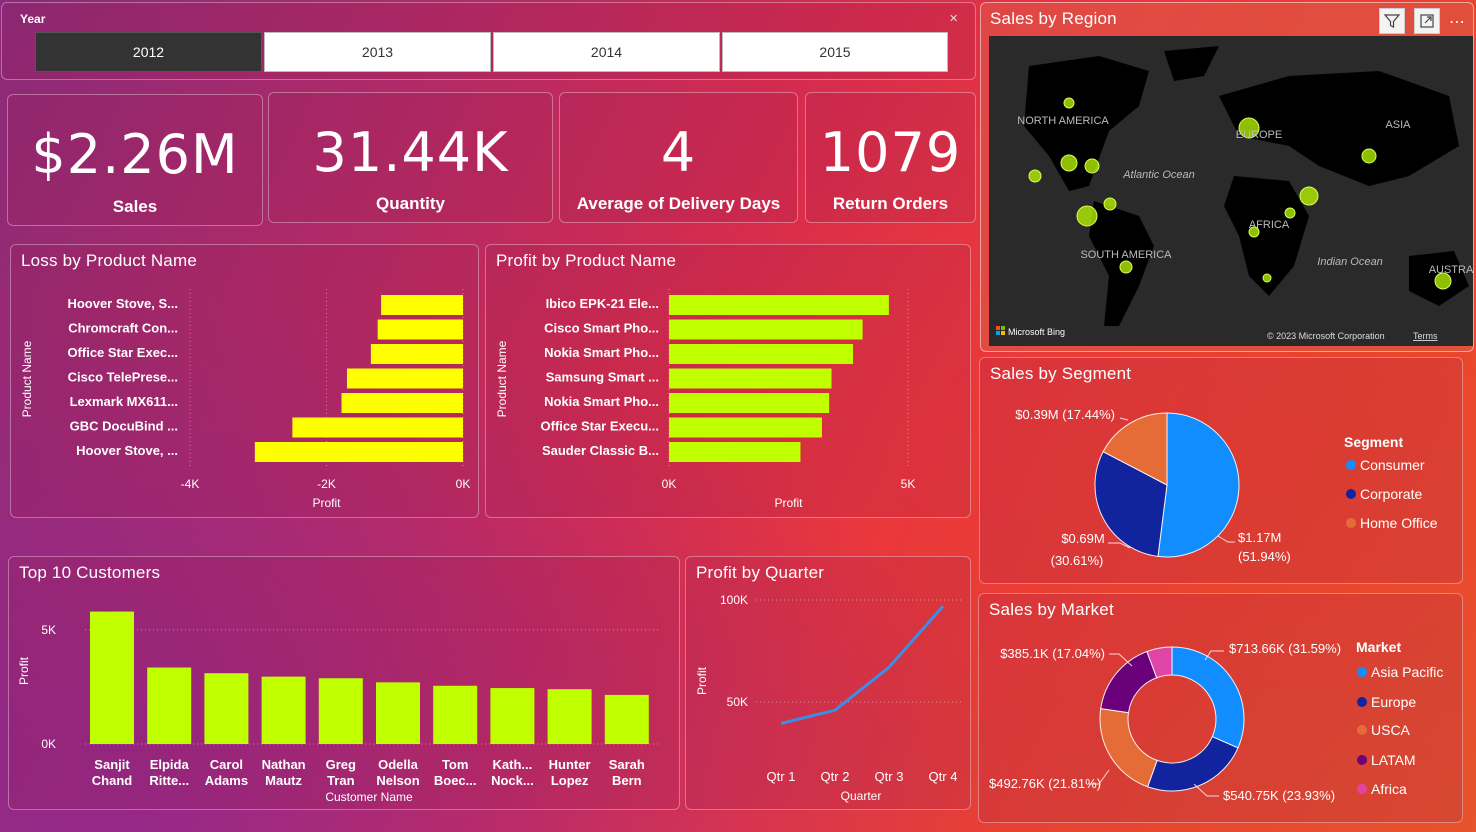  I want to click on legend-item-asia-pacific: Asia Pacific, so click(1400, 672).